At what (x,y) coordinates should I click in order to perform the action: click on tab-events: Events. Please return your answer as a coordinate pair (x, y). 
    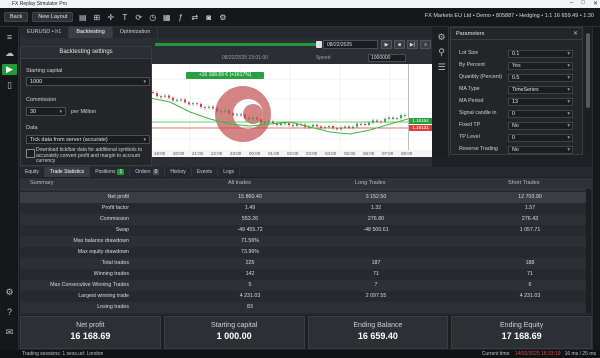
    Looking at the image, I should click on (205, 172).